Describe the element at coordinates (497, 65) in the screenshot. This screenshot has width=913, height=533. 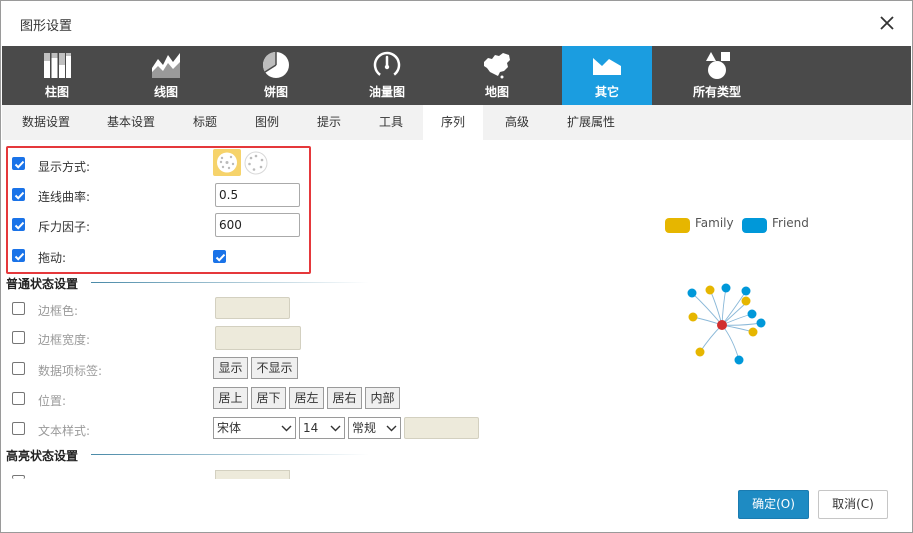
I see `map-icon` at that location.